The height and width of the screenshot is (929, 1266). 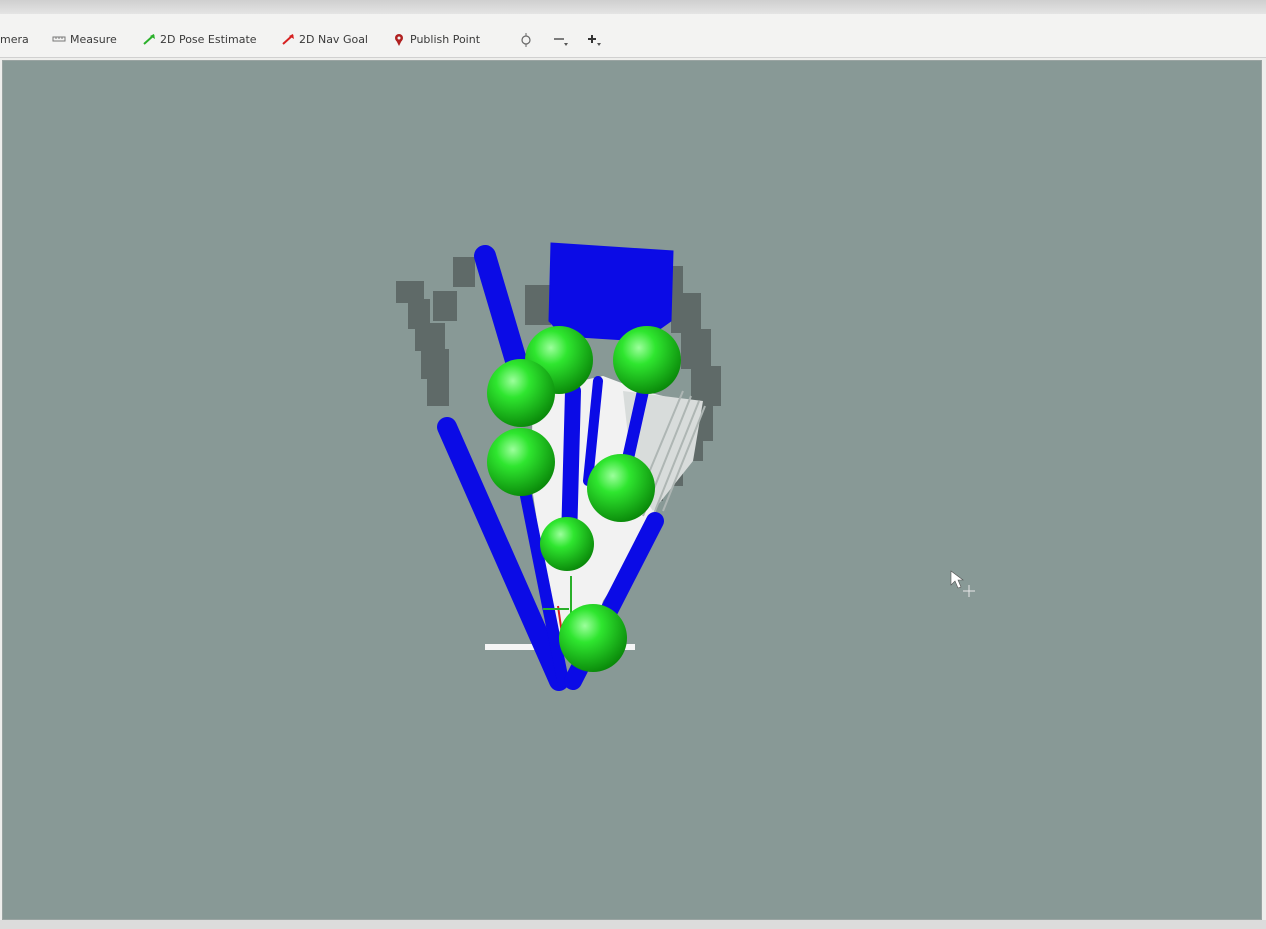 I want to click on tool-remove, so click(x=560, y=39).